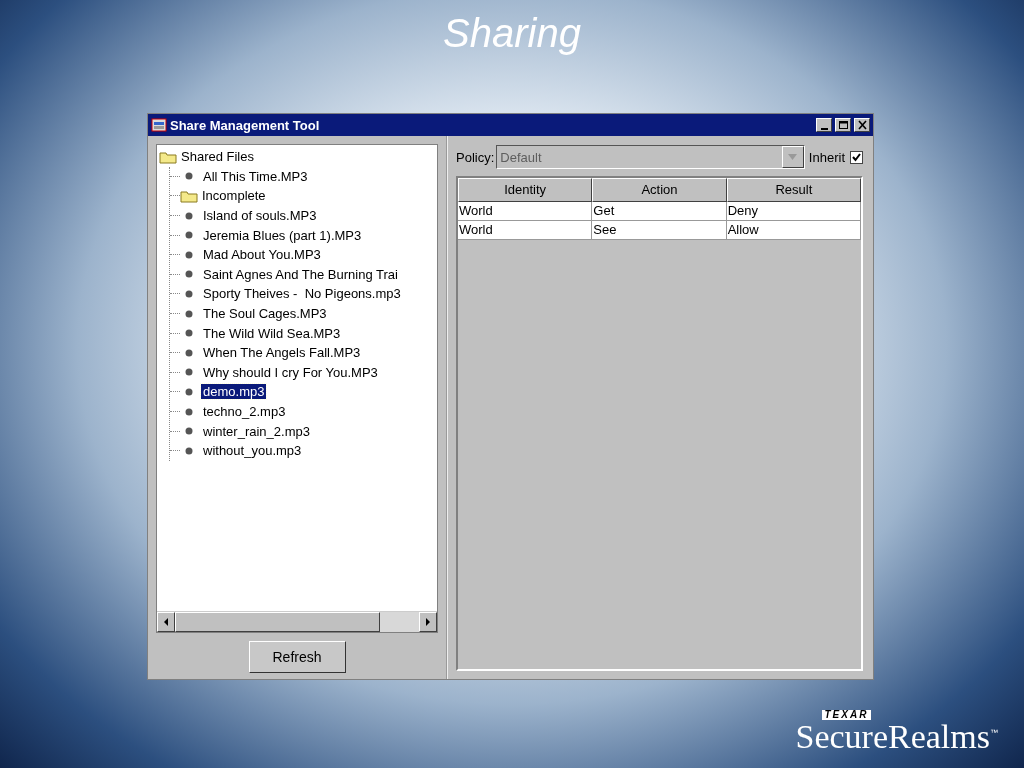 The image size is (1024, 768). I want to click on scroll-right-icon, so click(428, 622).